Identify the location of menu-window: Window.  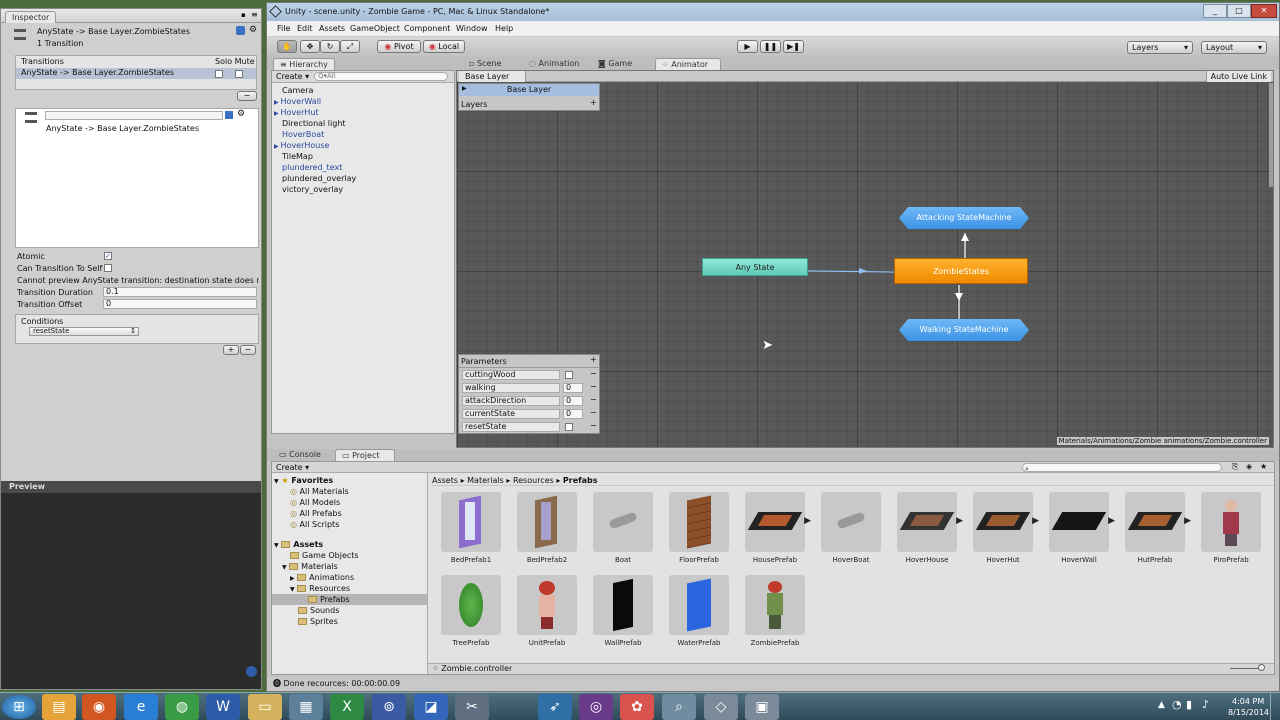
(472, 28).